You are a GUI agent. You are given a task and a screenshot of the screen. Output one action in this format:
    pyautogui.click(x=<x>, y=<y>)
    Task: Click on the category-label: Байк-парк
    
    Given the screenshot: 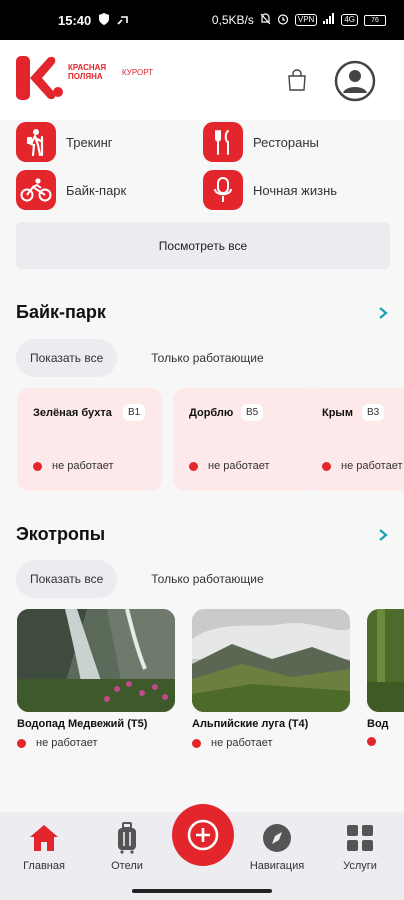 What is the action you would take?
    pyautogui.click(x=96, y=190)
    